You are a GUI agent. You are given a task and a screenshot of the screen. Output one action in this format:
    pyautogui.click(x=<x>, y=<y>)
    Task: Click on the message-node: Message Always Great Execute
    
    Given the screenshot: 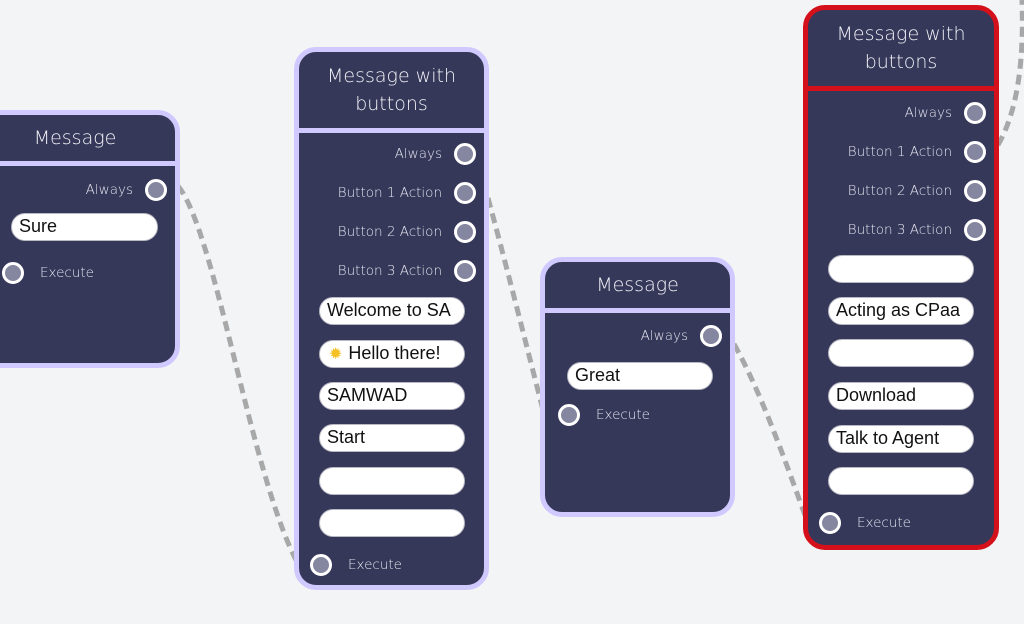 What is the action you would take?
    pyautogui.click(x=637, y=387)
    